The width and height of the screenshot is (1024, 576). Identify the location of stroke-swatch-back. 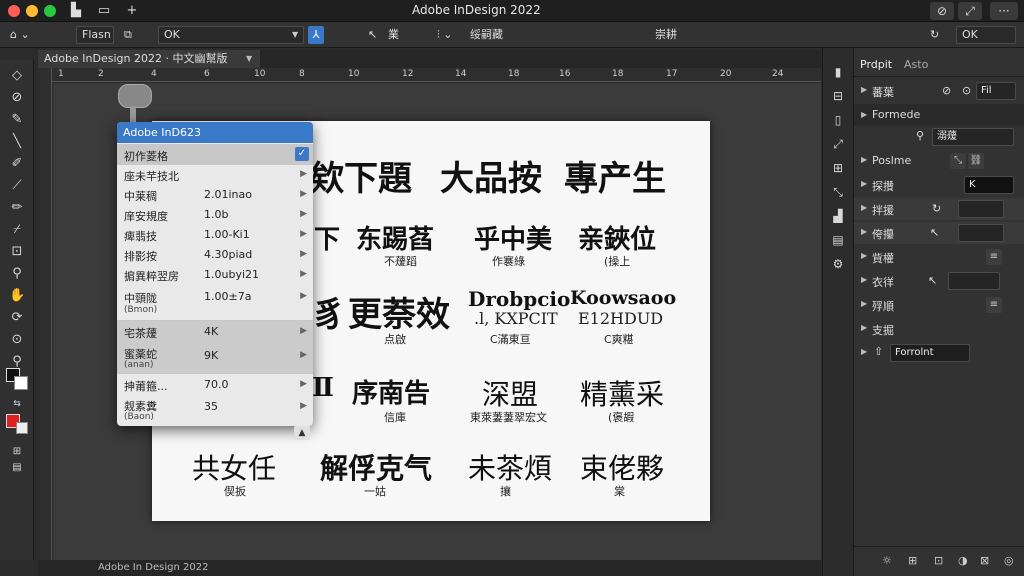
(21, 383).